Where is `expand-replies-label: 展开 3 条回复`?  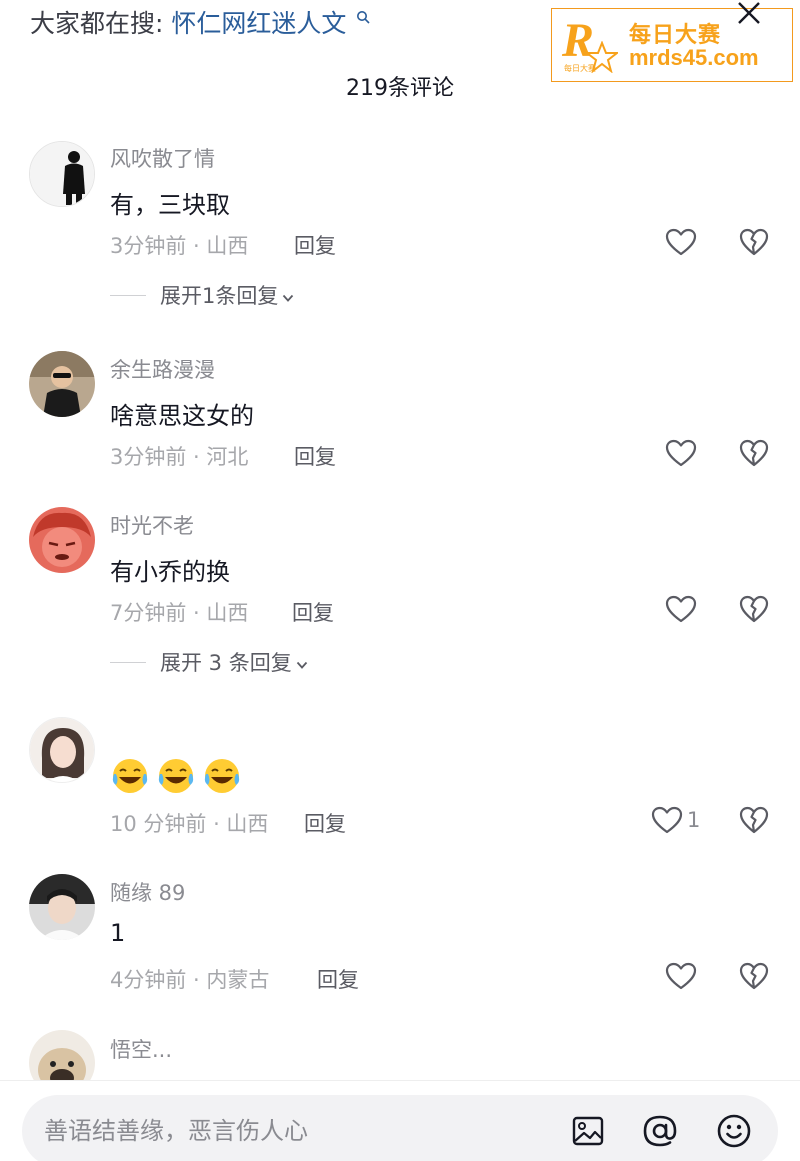
expand-replies-label: 展开 3 条回复 is located at coordinates (226, 663).